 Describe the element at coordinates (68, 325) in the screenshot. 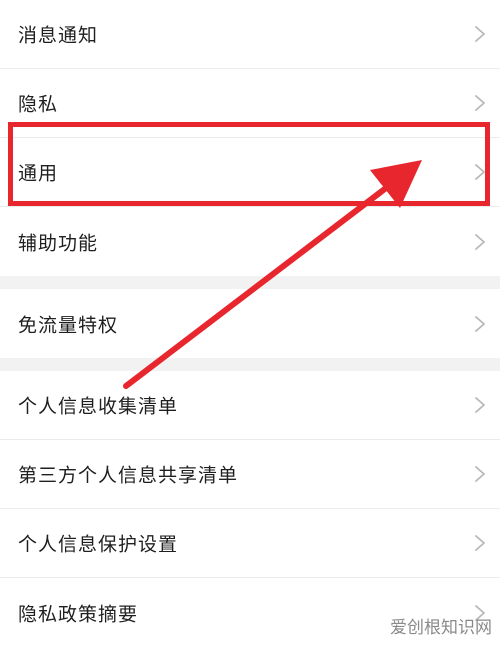

I see `settings-item-label: 免流量特权` at that location.